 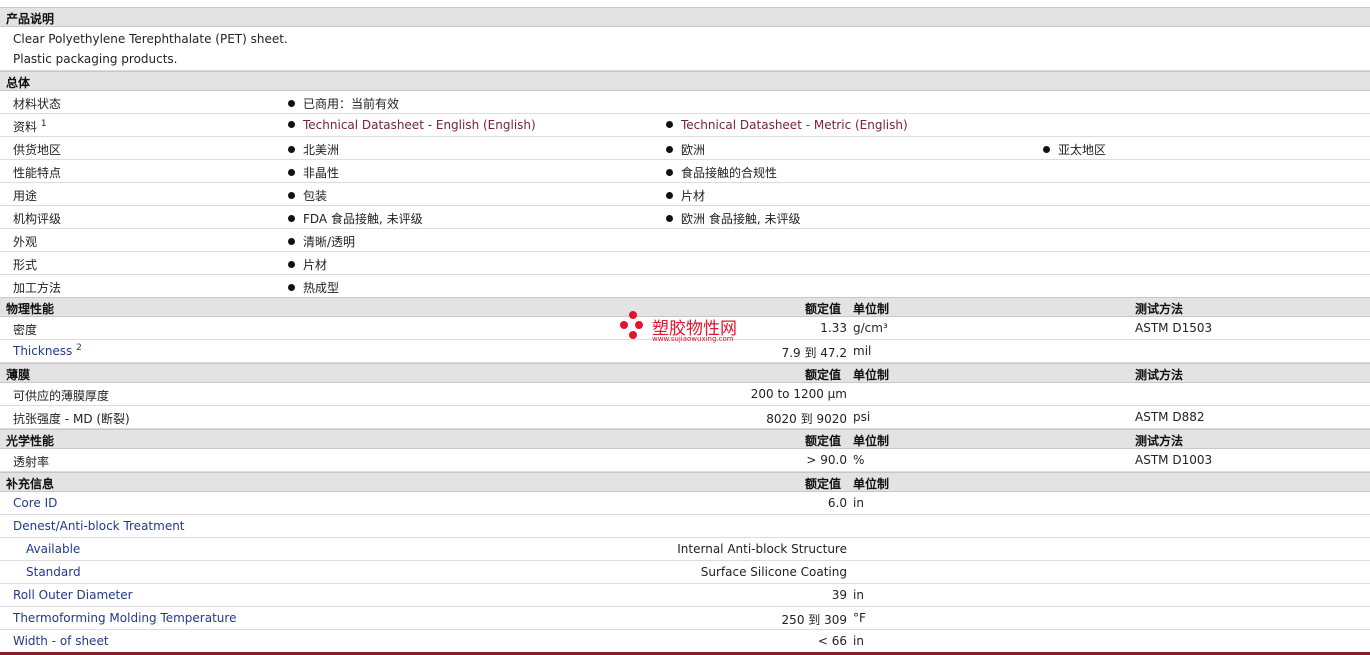 I want to click on general-row-status: 材料状态 已商用：当前有效, so click(x=685, y=102).